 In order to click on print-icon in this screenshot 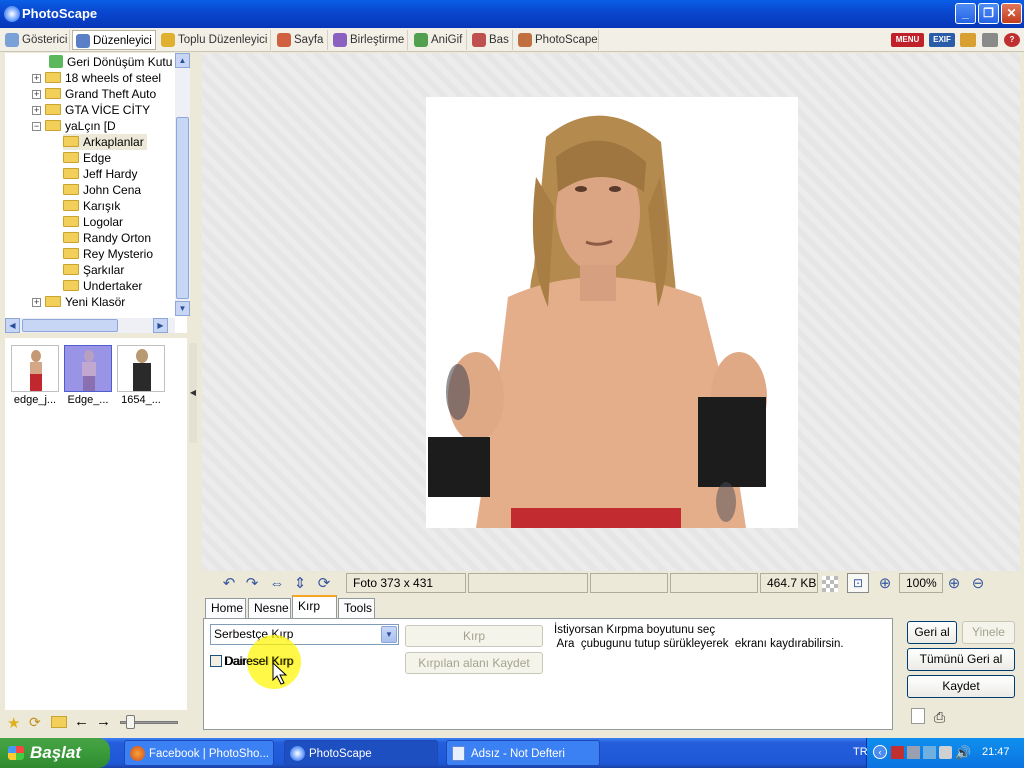, I will do `click(479, 40)`.